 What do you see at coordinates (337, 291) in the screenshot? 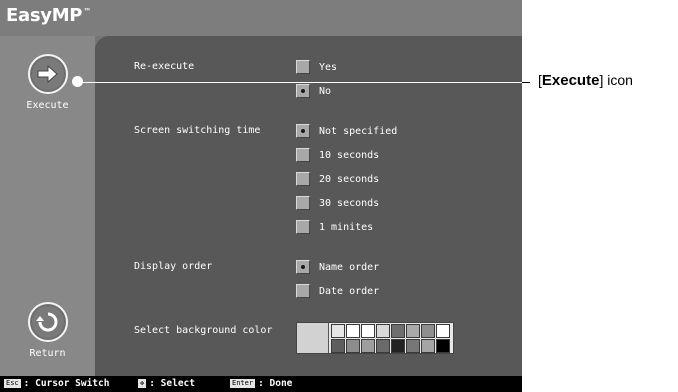
I see `display-order-date: Date order` at bounding box center [337, 291].